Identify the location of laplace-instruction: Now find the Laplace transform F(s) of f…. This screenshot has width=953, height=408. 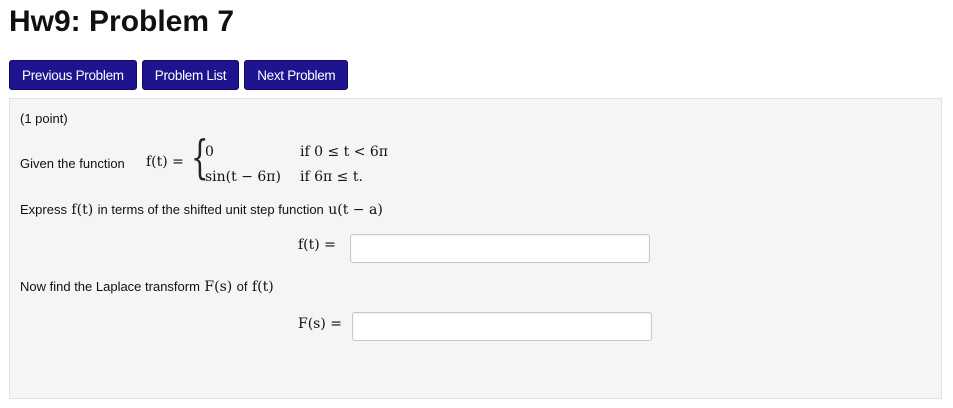
(147, 287).